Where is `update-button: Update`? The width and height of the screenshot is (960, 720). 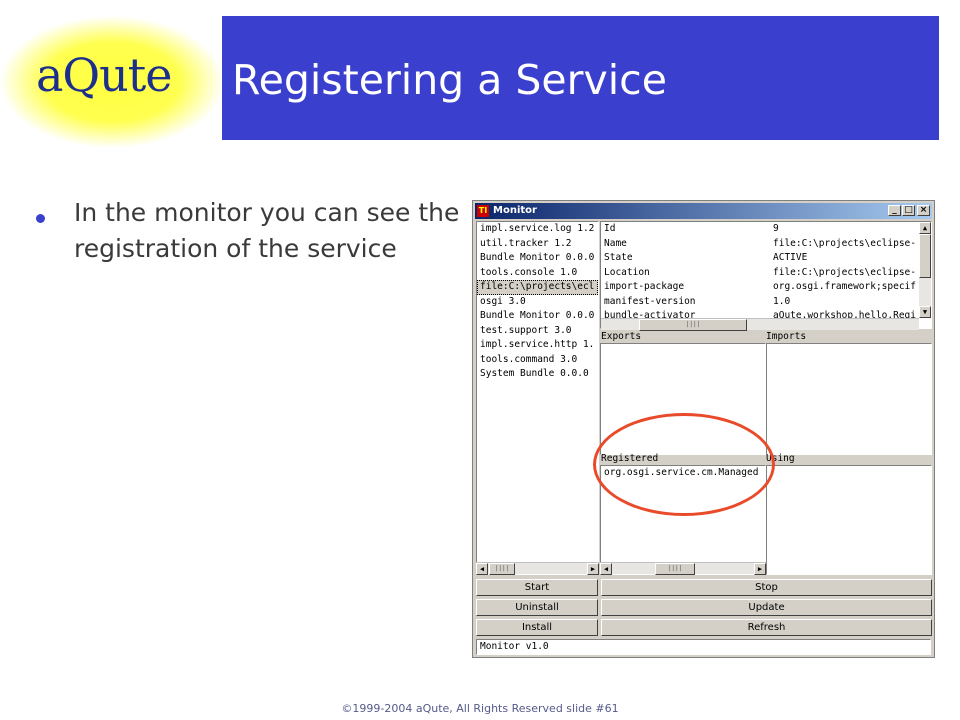 update-button: Update is located at coordinates (766, 607).